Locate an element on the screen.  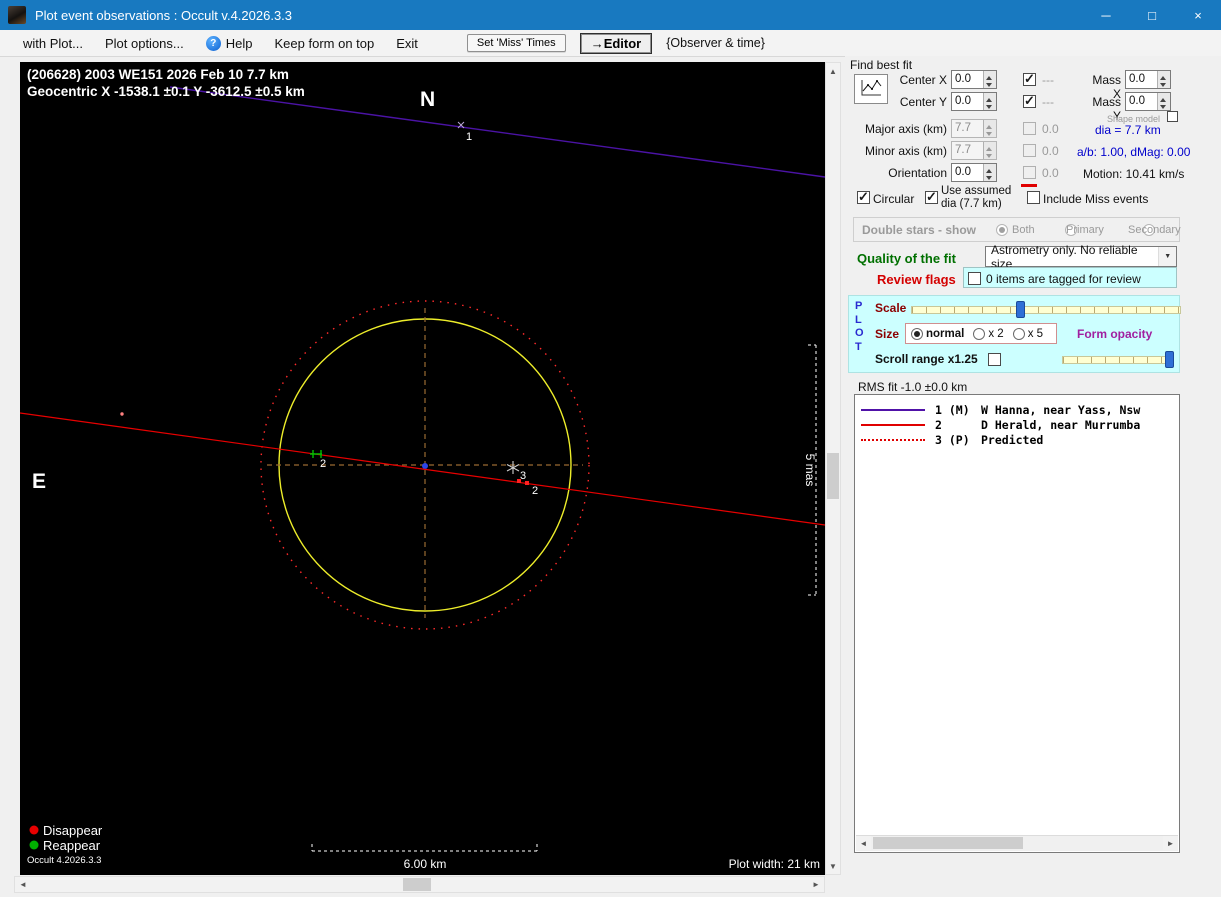
major-axis-label: Major axis (km) is located at coordinates (905, 129).